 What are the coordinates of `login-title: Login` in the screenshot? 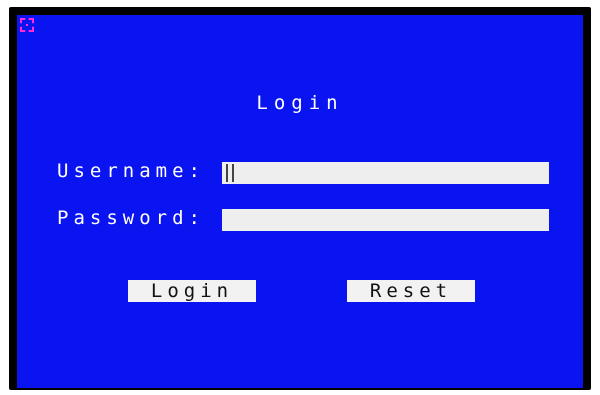 It's located at (300, 103).